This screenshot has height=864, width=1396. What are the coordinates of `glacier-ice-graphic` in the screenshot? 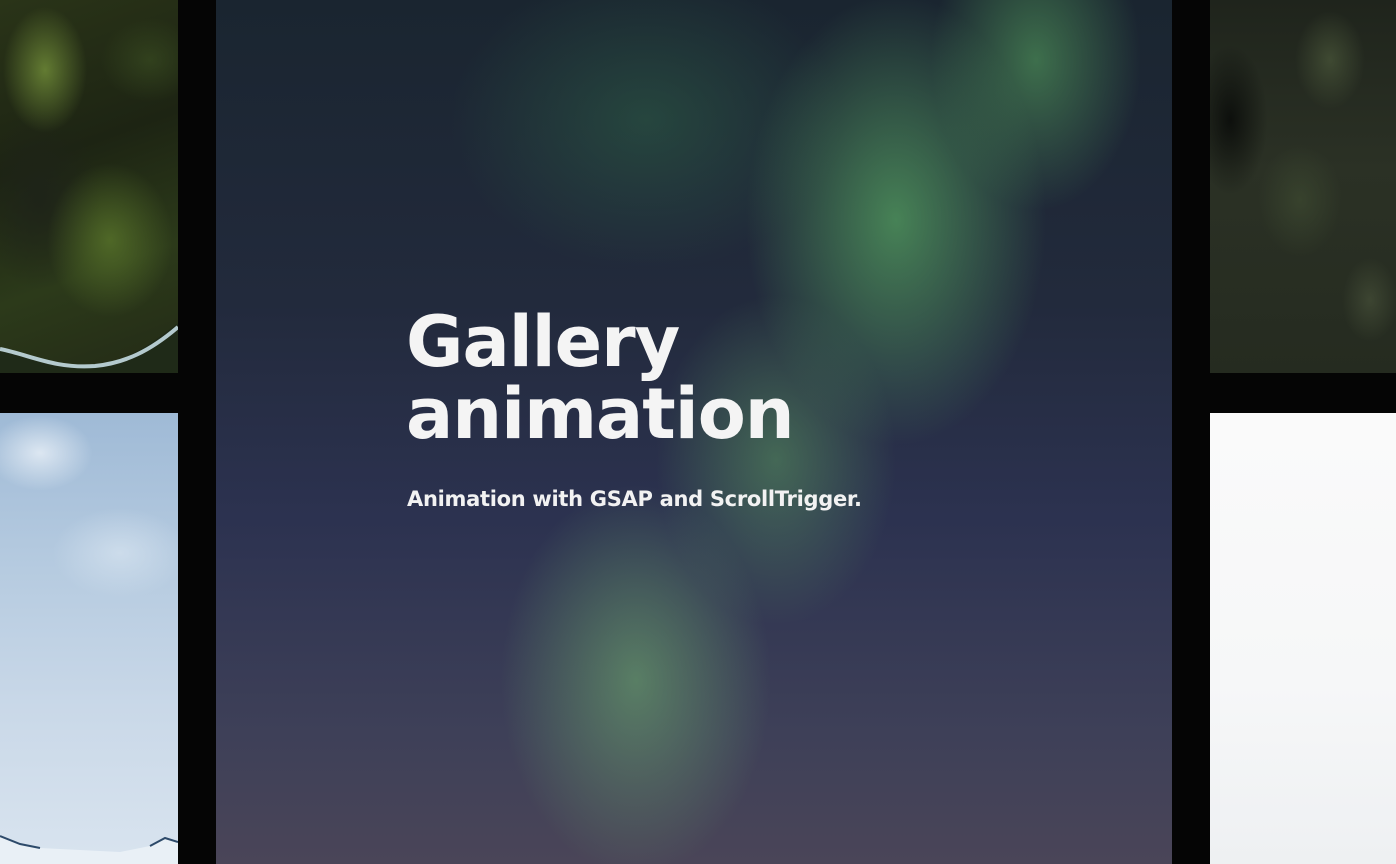 It's located at (89, 849).